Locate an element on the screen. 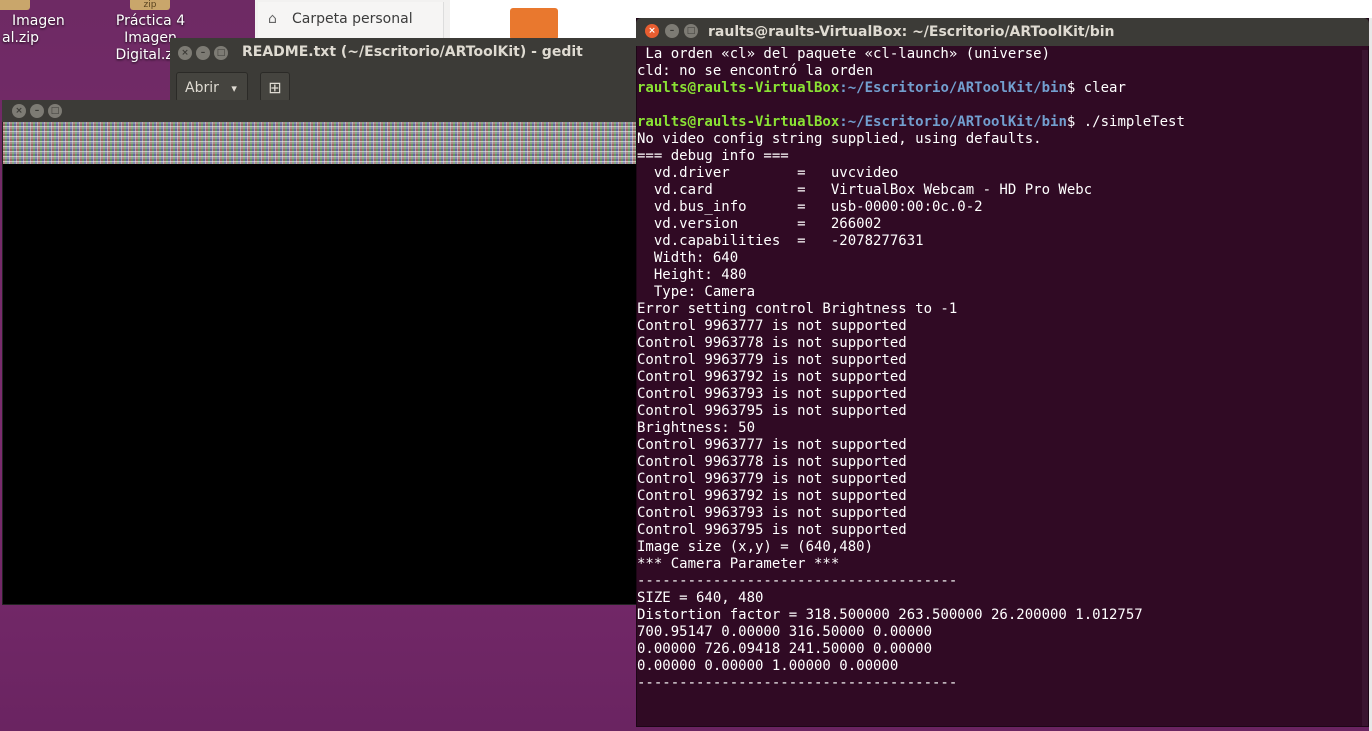 The image size is (1372, 731). terminal-line: vd.bus_info = usb-0000:00:0c.0-2 is located at coordinates (810, 207).